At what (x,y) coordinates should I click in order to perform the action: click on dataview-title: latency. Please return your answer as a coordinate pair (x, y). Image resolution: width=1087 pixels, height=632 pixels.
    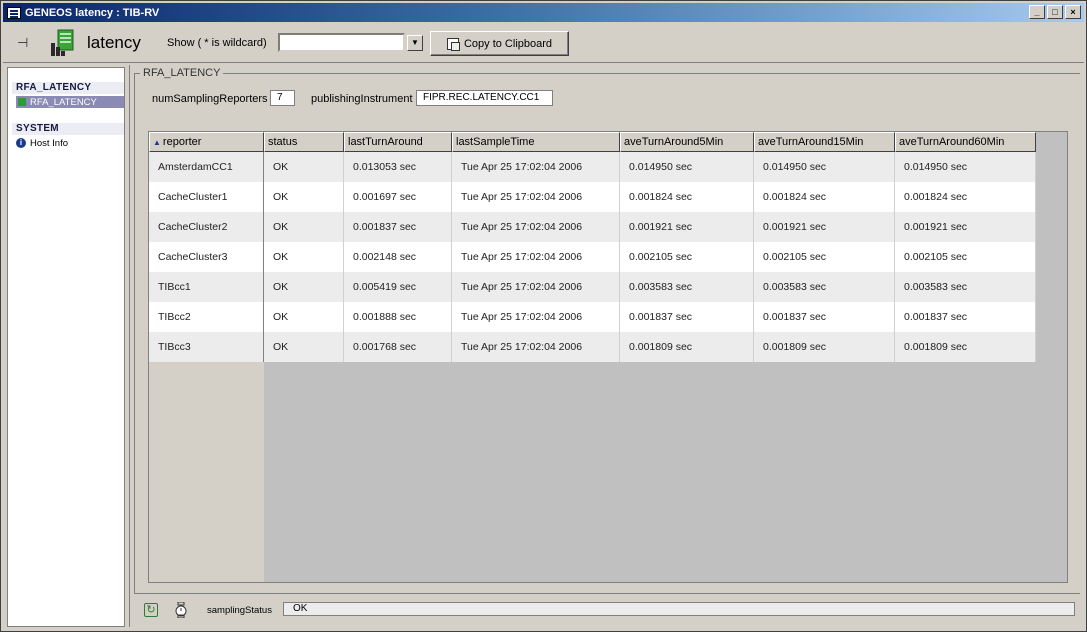
    Looking at the image, I should click on (114, 42).